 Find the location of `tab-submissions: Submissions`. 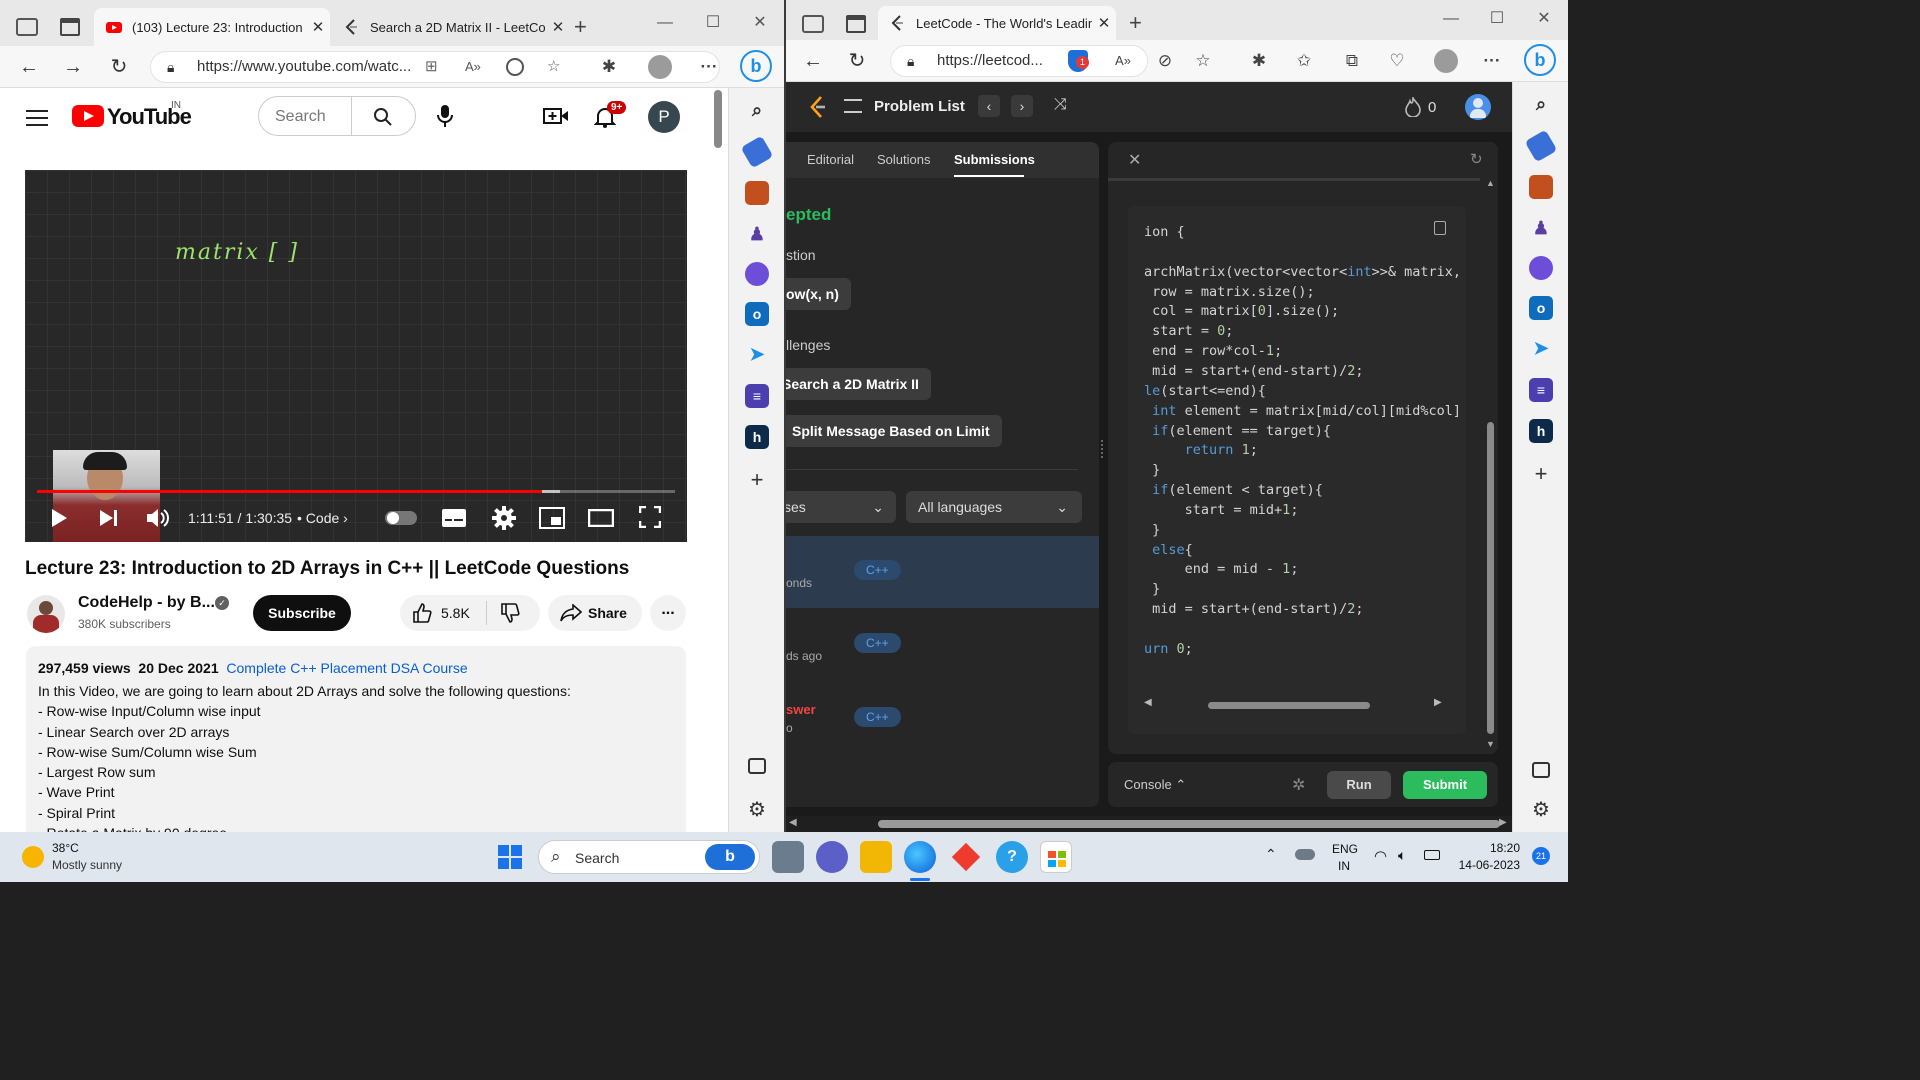

tab-submissions: Submissions is located at coordinates (994, 159).